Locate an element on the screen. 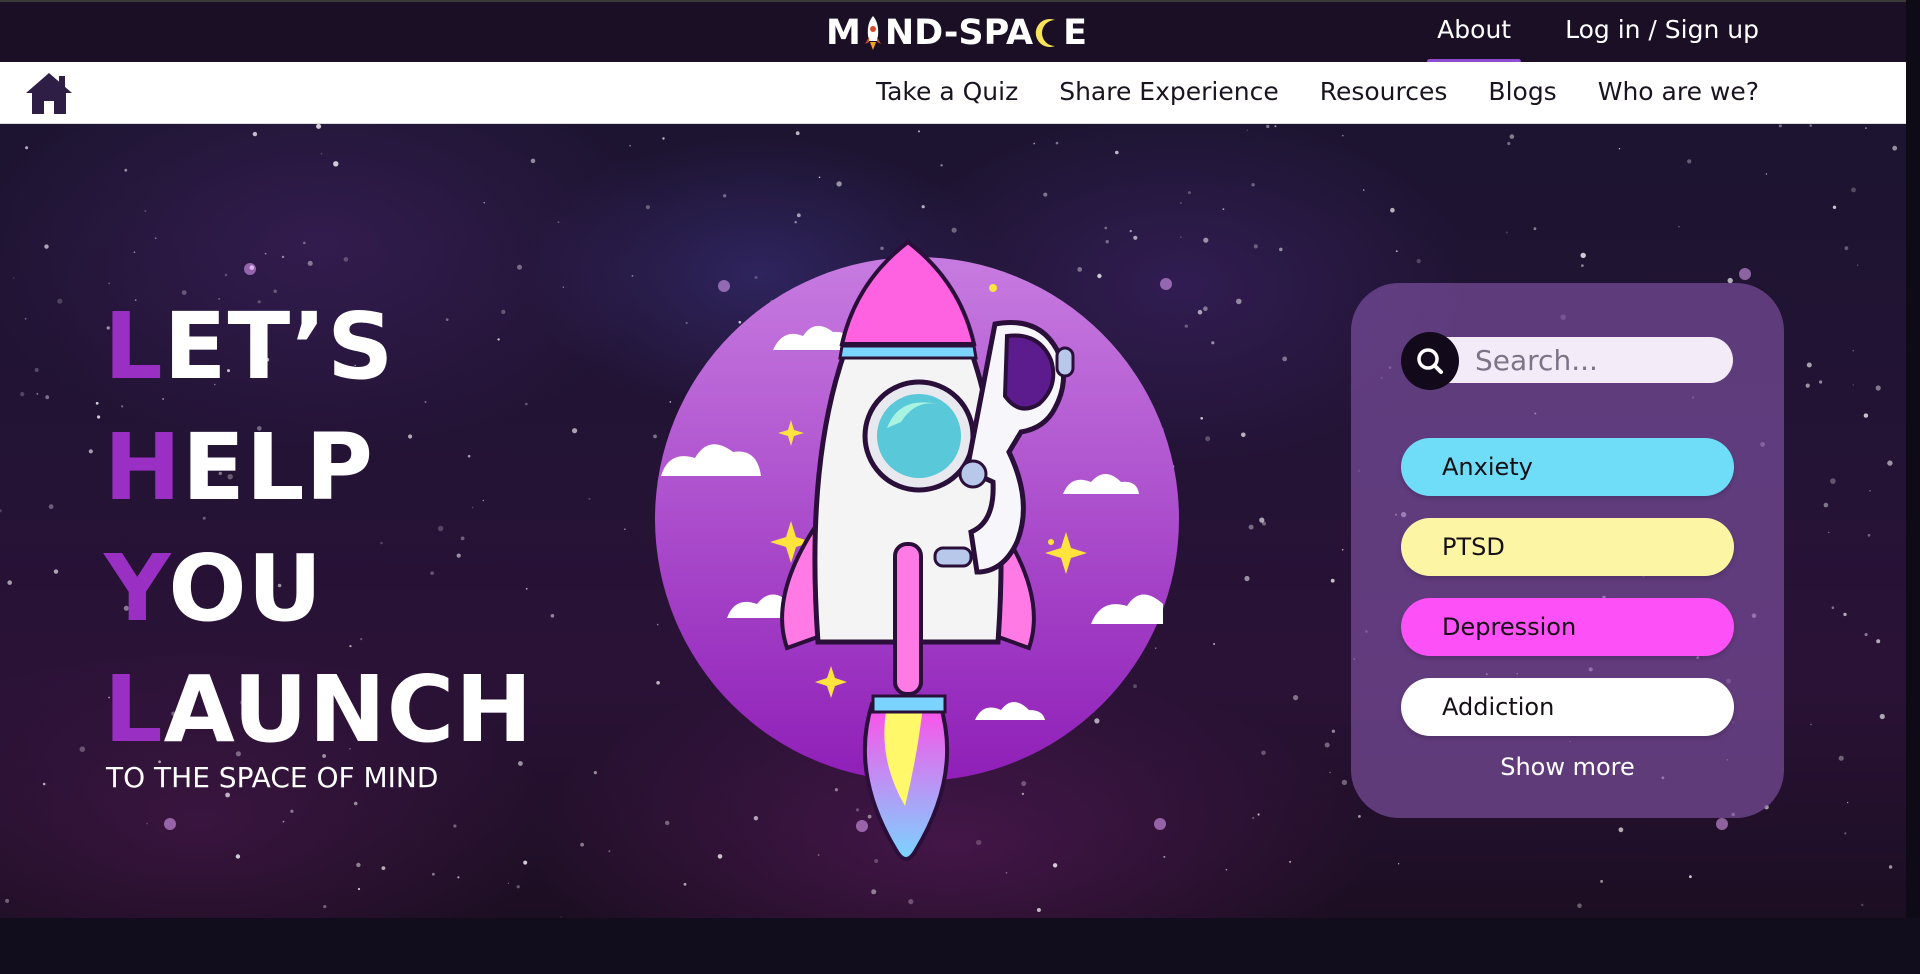 The width and height of the screenshot is (1920, 974). logo-text-middle: ND-SPA is located at coordinates (959, 33).